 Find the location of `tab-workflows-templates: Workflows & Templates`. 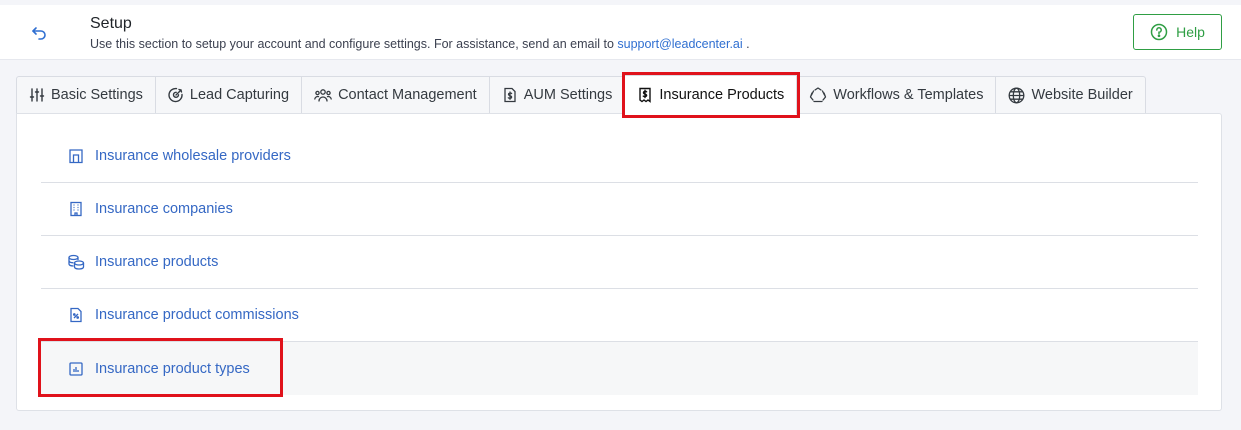

tab-workflows-templates: Workflows & Templates is located at coordinates (897, 95).